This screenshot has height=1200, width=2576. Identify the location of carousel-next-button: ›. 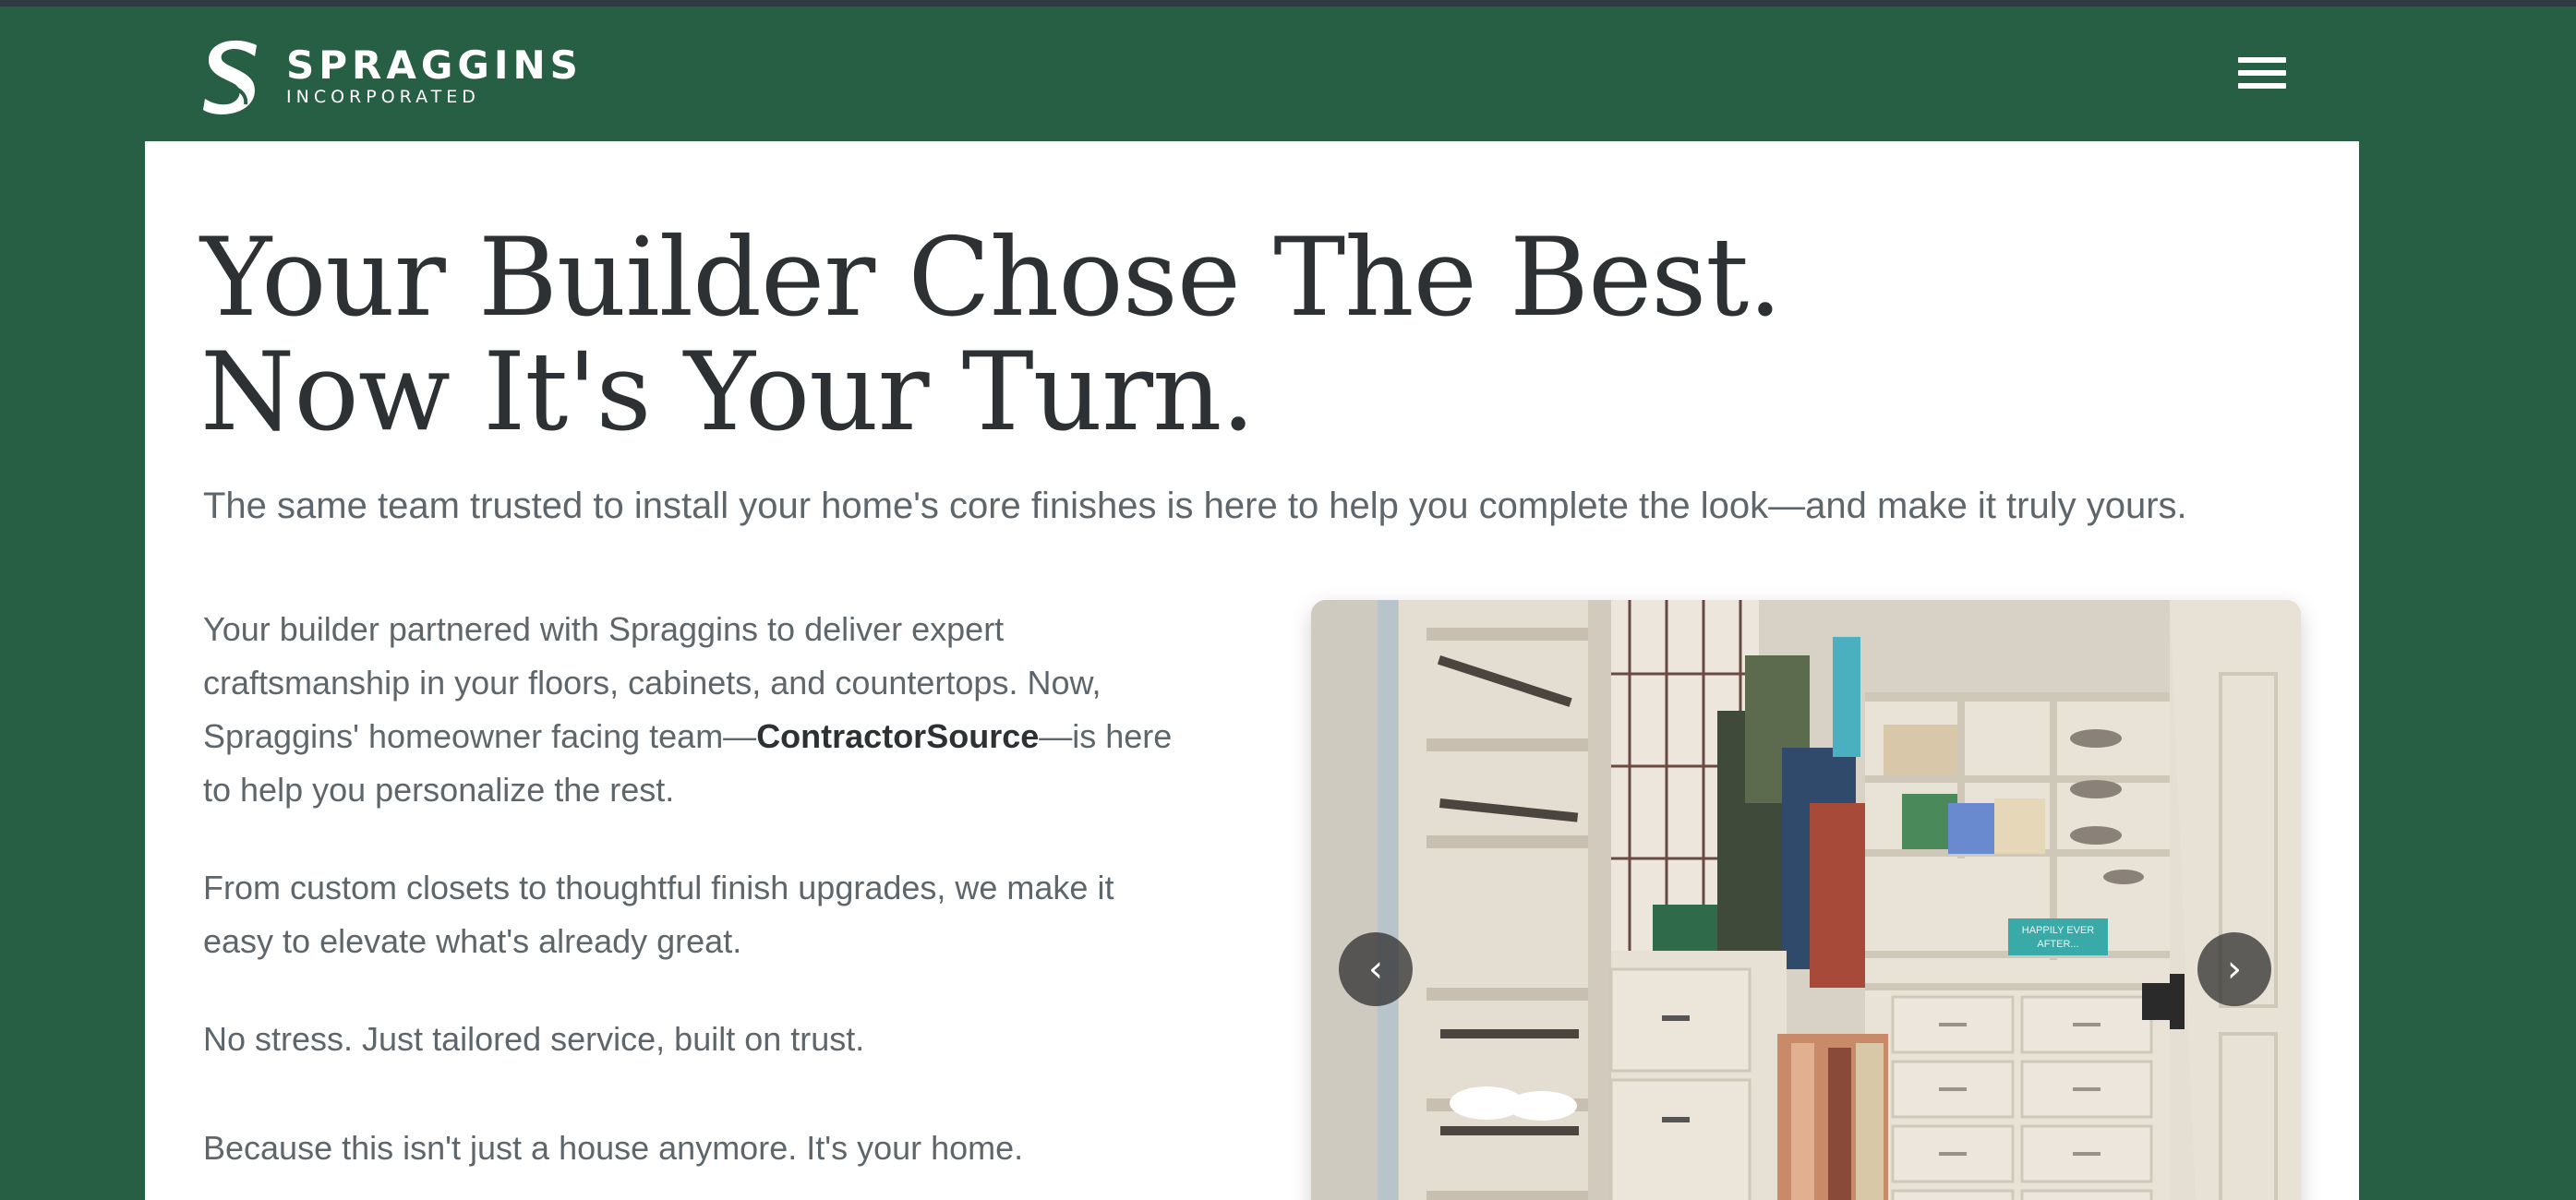
(2234, 969).